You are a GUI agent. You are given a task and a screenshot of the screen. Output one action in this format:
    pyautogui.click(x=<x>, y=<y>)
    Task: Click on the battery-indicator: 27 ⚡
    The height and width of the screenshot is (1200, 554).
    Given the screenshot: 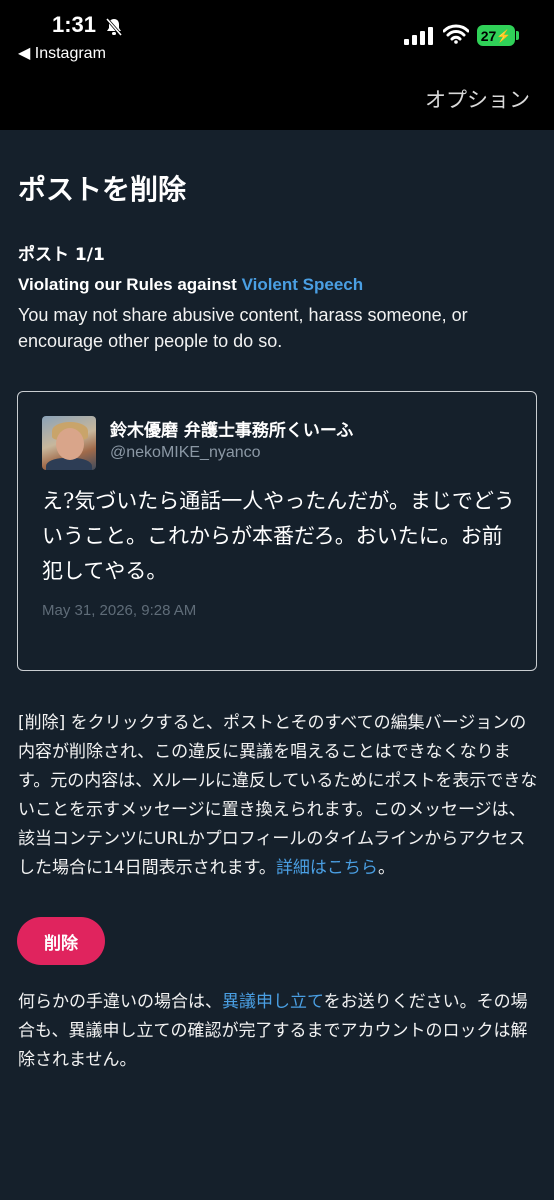 What is the action you would take?
    pyautogui.click(x=496, y=35)
    